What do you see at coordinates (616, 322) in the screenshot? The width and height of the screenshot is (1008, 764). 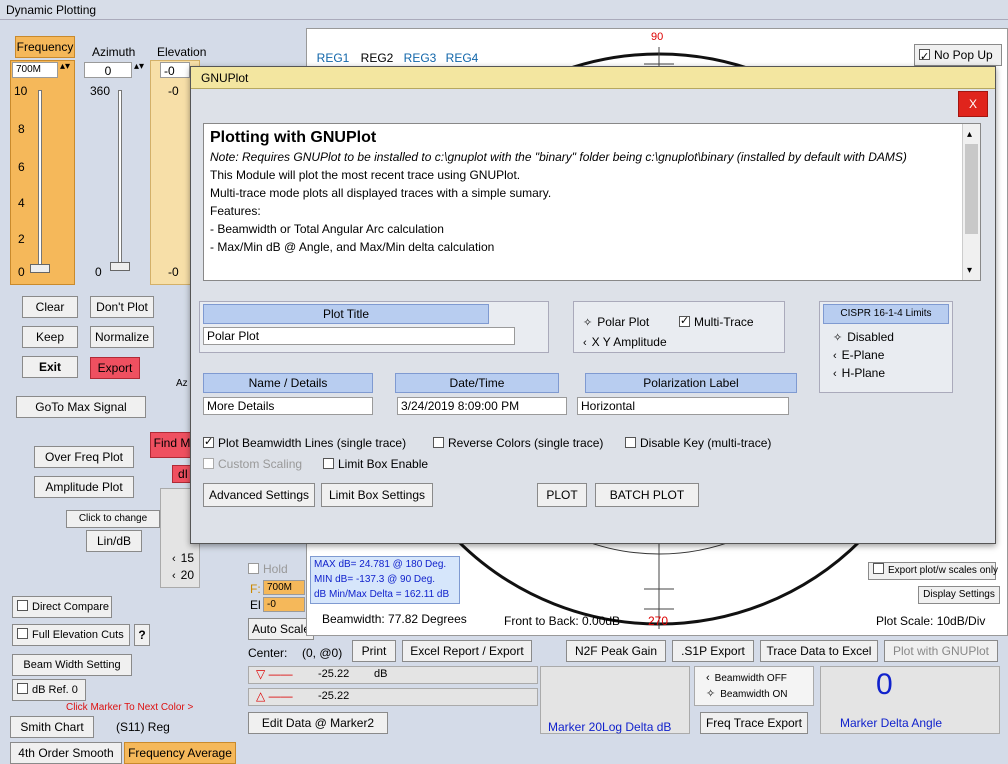 I see `polar-plot-radio: ✧ Polar Plot` at bounding box center [616, 322].